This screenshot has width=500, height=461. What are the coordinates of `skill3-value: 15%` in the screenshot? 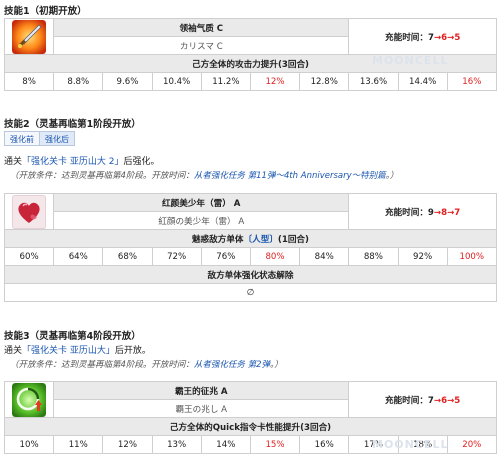 It's located at (275, 444).